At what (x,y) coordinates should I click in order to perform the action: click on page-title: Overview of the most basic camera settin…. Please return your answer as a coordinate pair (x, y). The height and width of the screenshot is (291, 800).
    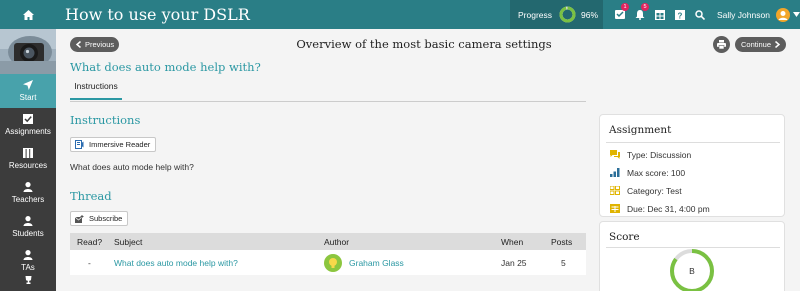
    Looking at the image, I should click on (424, 44).